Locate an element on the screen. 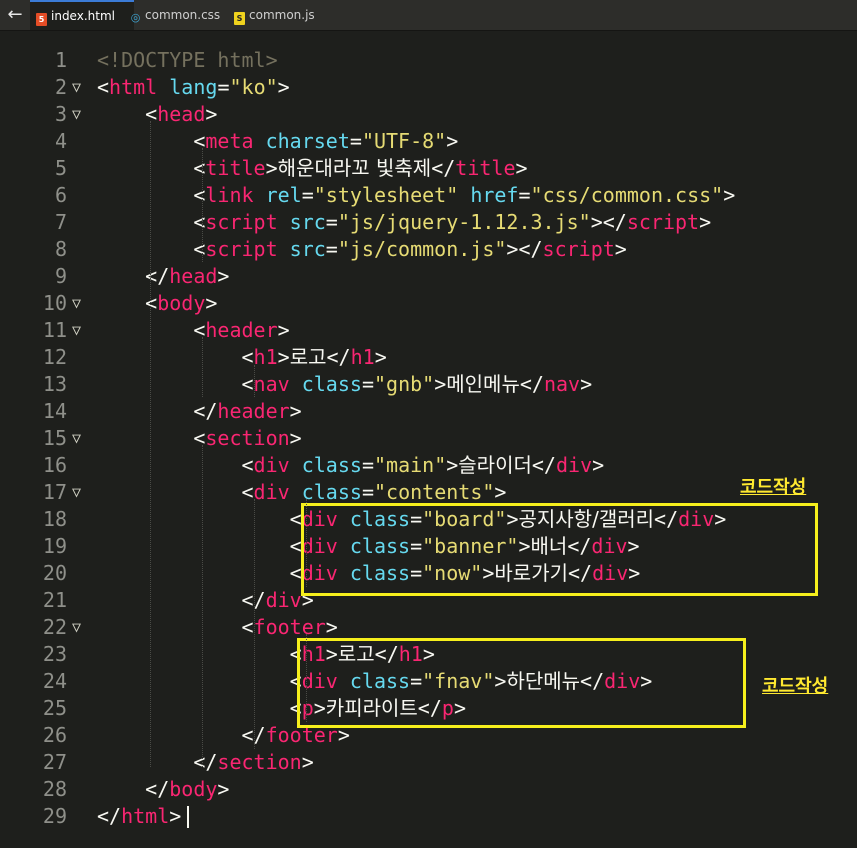 The width and height of the screenshot is (857, 848). syntax-token: header is located at coordinates (241, 330).